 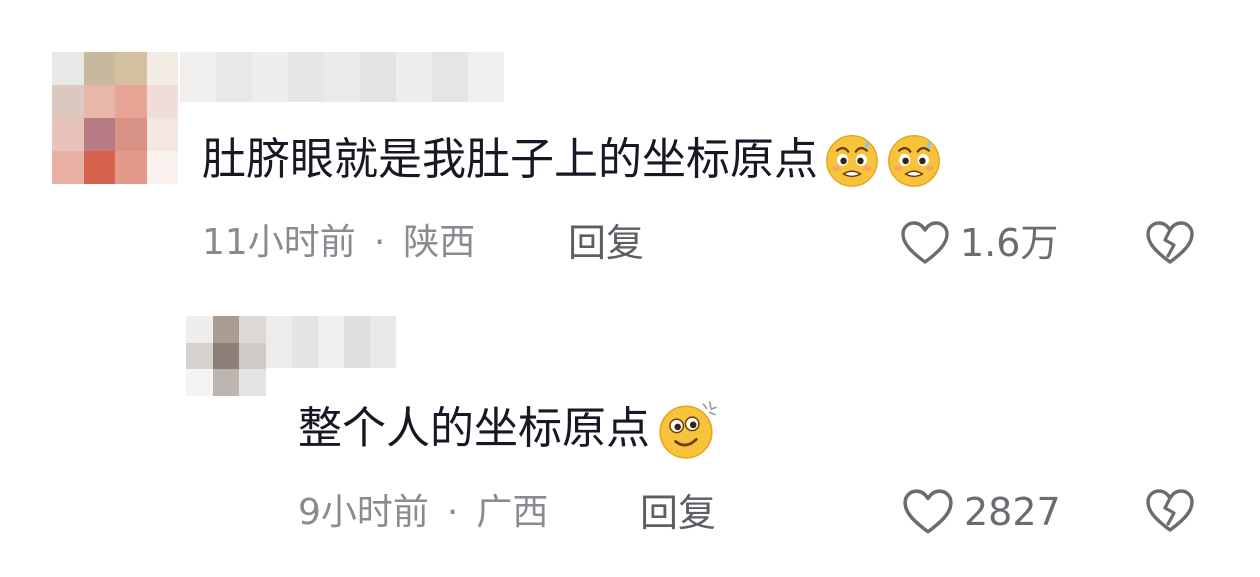 I want to click on sparkle-smile-emoji-icon, so click(x=688, y=430).